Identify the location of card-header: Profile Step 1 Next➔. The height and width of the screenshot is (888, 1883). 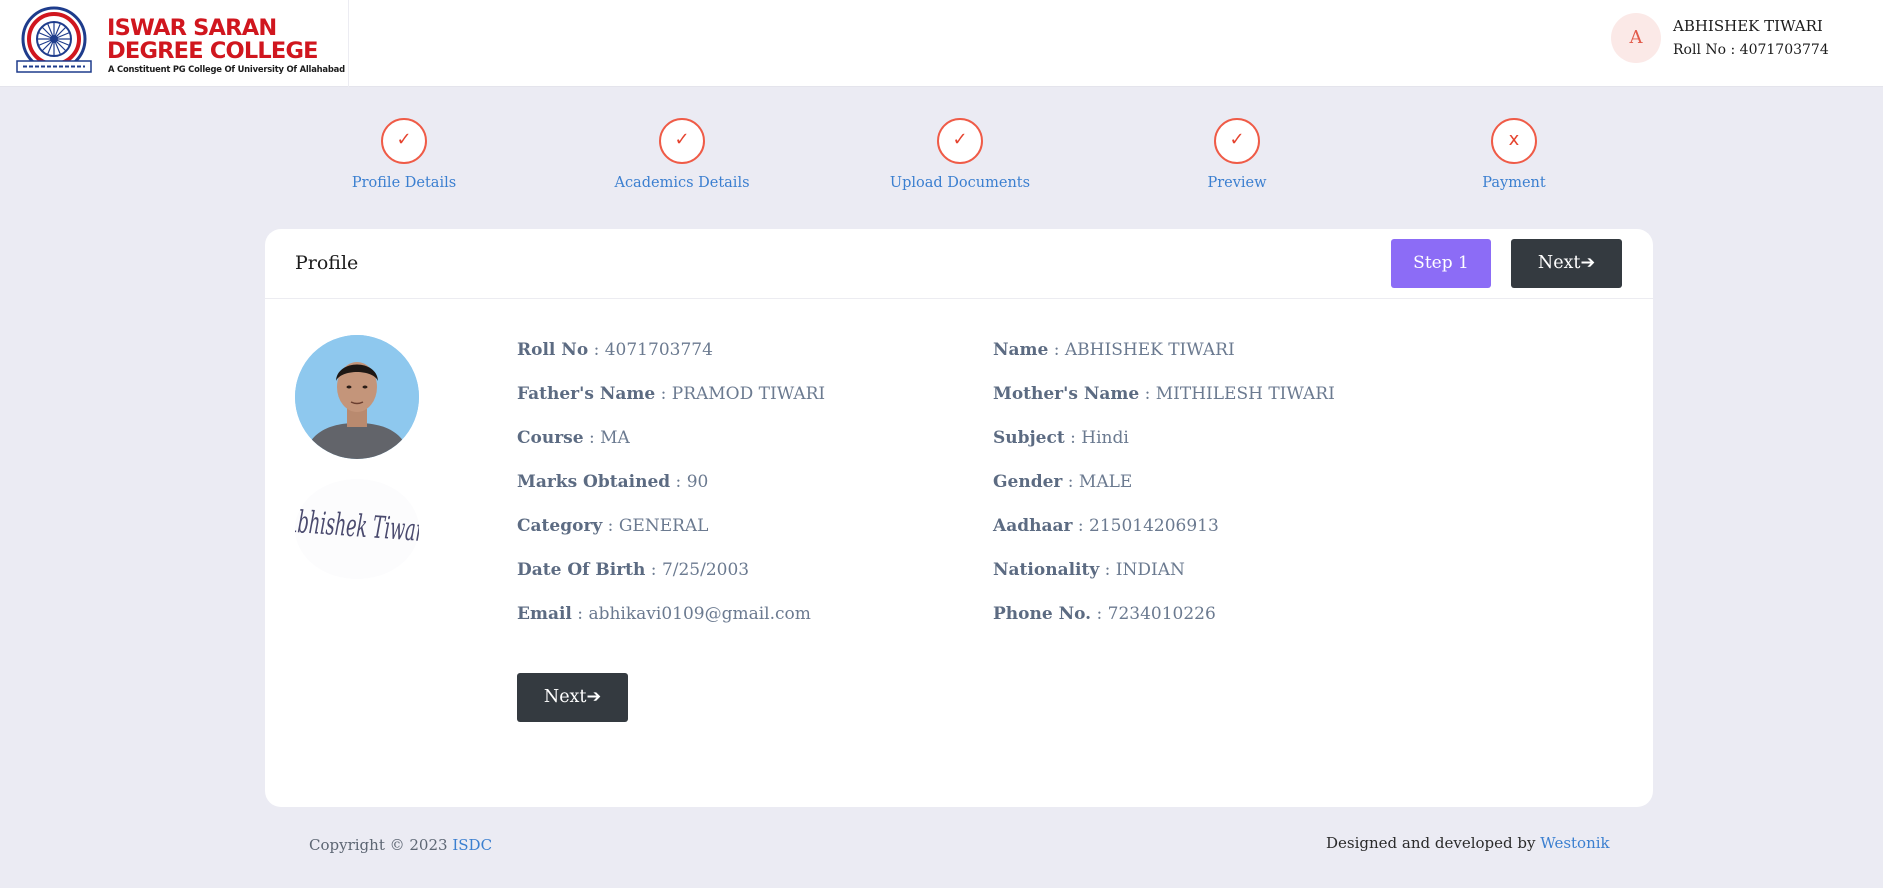
(959, 264).